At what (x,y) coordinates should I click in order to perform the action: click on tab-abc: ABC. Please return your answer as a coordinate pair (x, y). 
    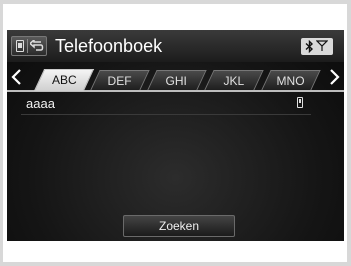
    Looking at the image, I should click on (64, 80).